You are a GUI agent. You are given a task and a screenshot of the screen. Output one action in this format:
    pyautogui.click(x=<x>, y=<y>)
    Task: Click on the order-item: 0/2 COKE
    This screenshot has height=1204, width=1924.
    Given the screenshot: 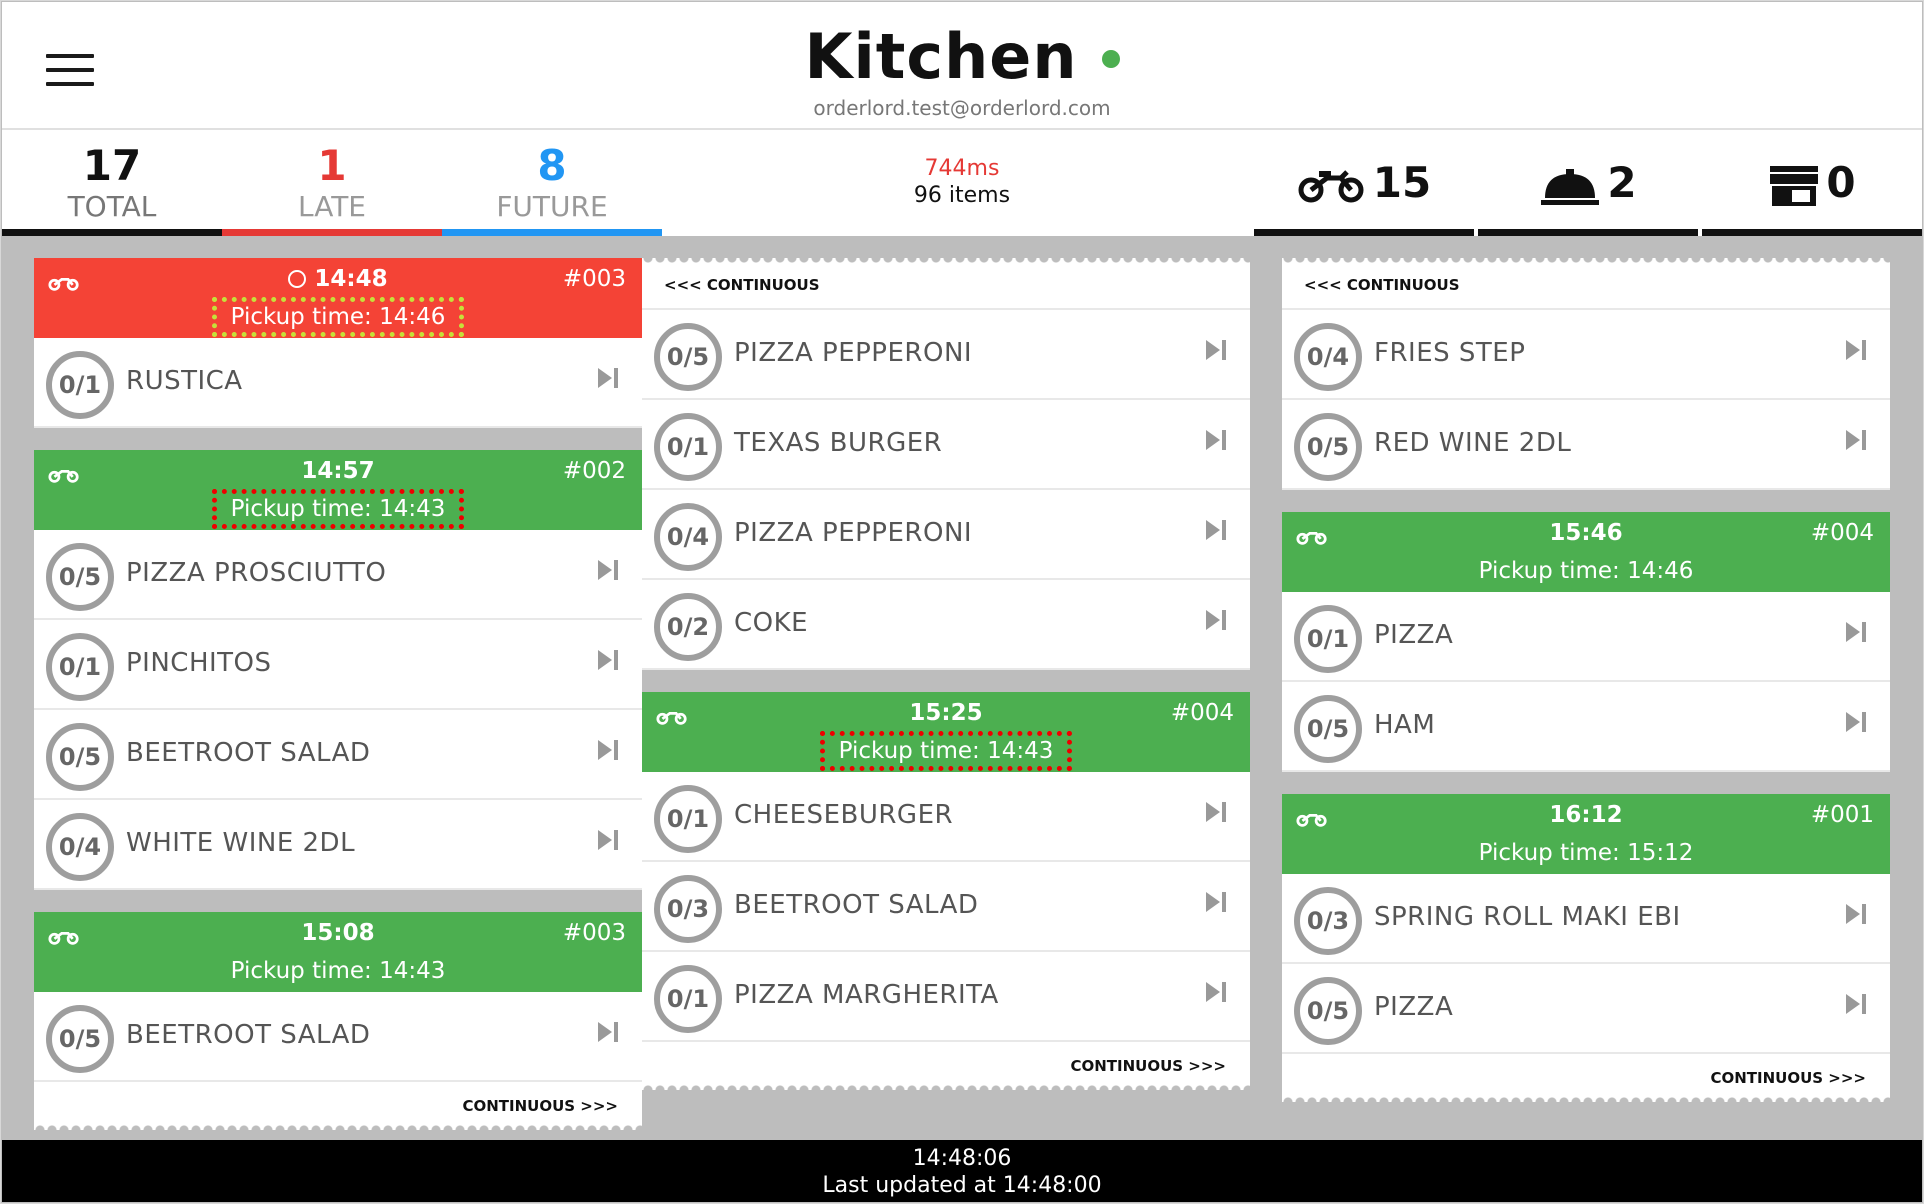 What is the action you would take?
    pyautogui.click(x=946, y=625)
    